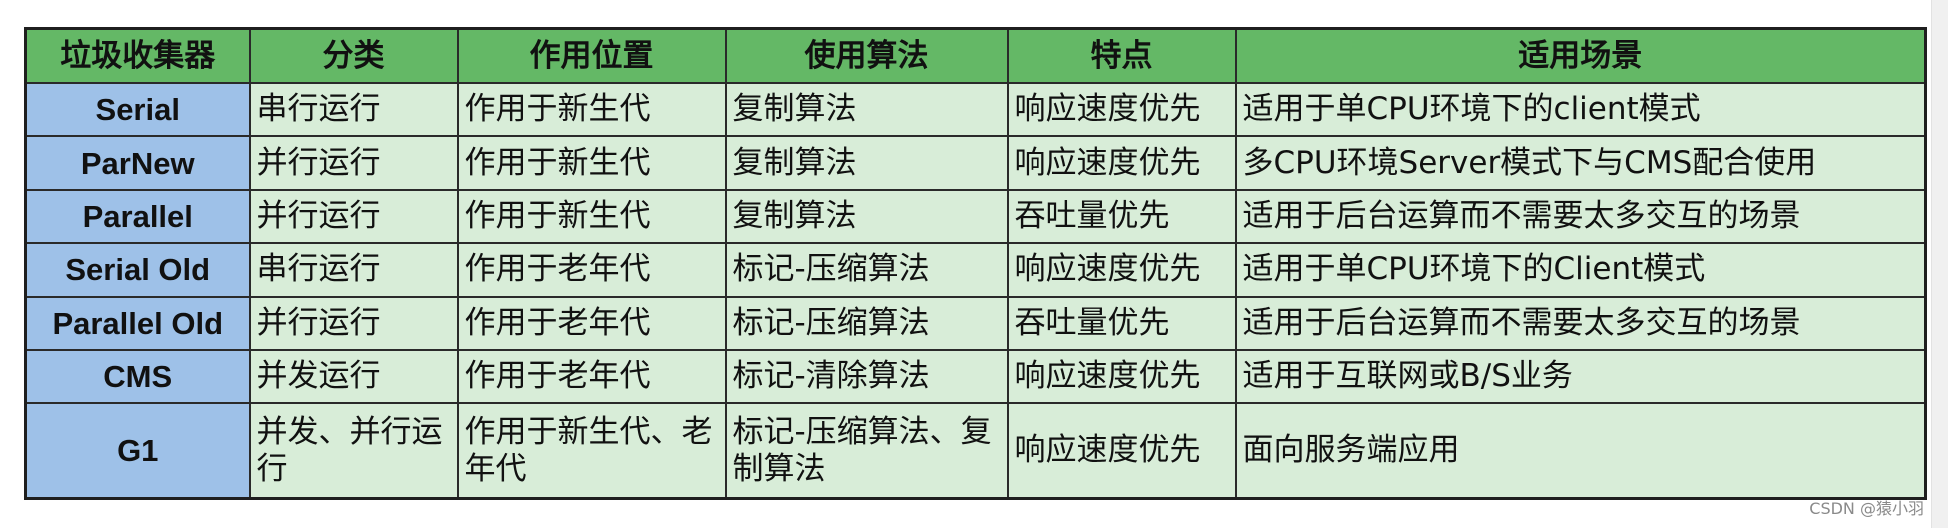  Describe the element at coordinates (137, 270) in the screenshot. I see `collector-name: Serial Old` at that location.